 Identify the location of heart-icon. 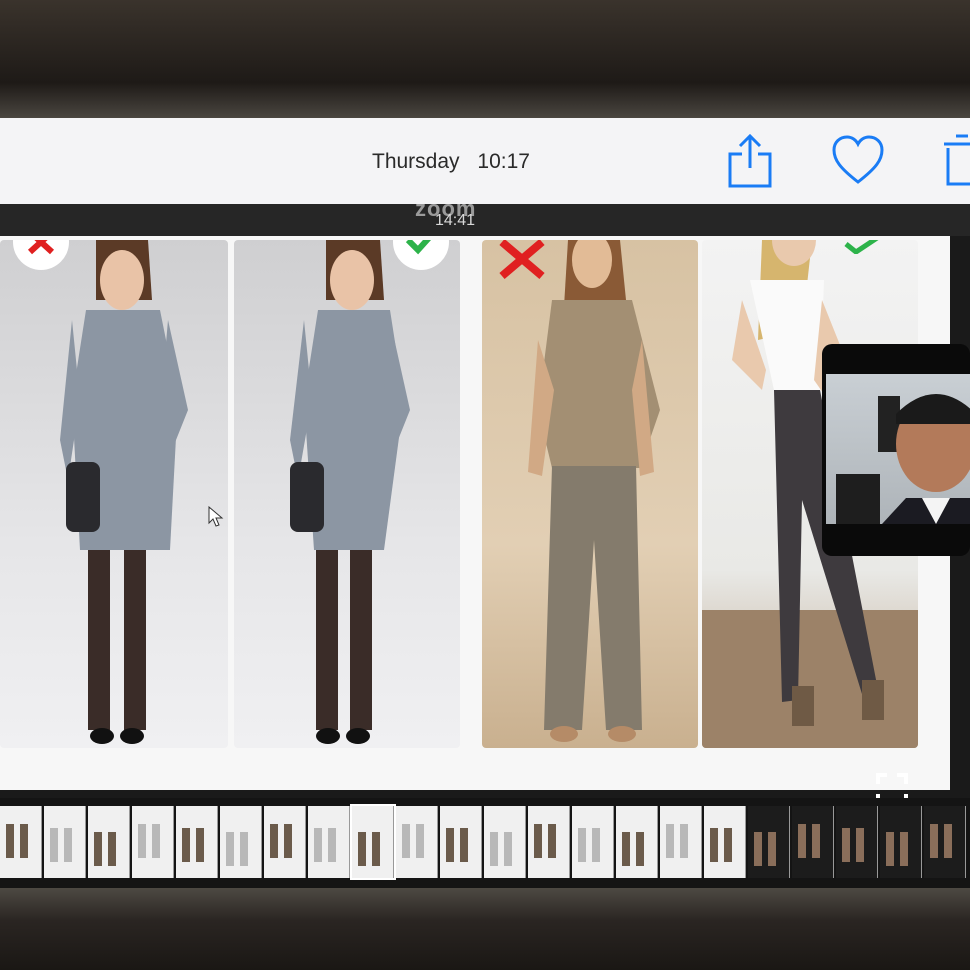
(858, 160).